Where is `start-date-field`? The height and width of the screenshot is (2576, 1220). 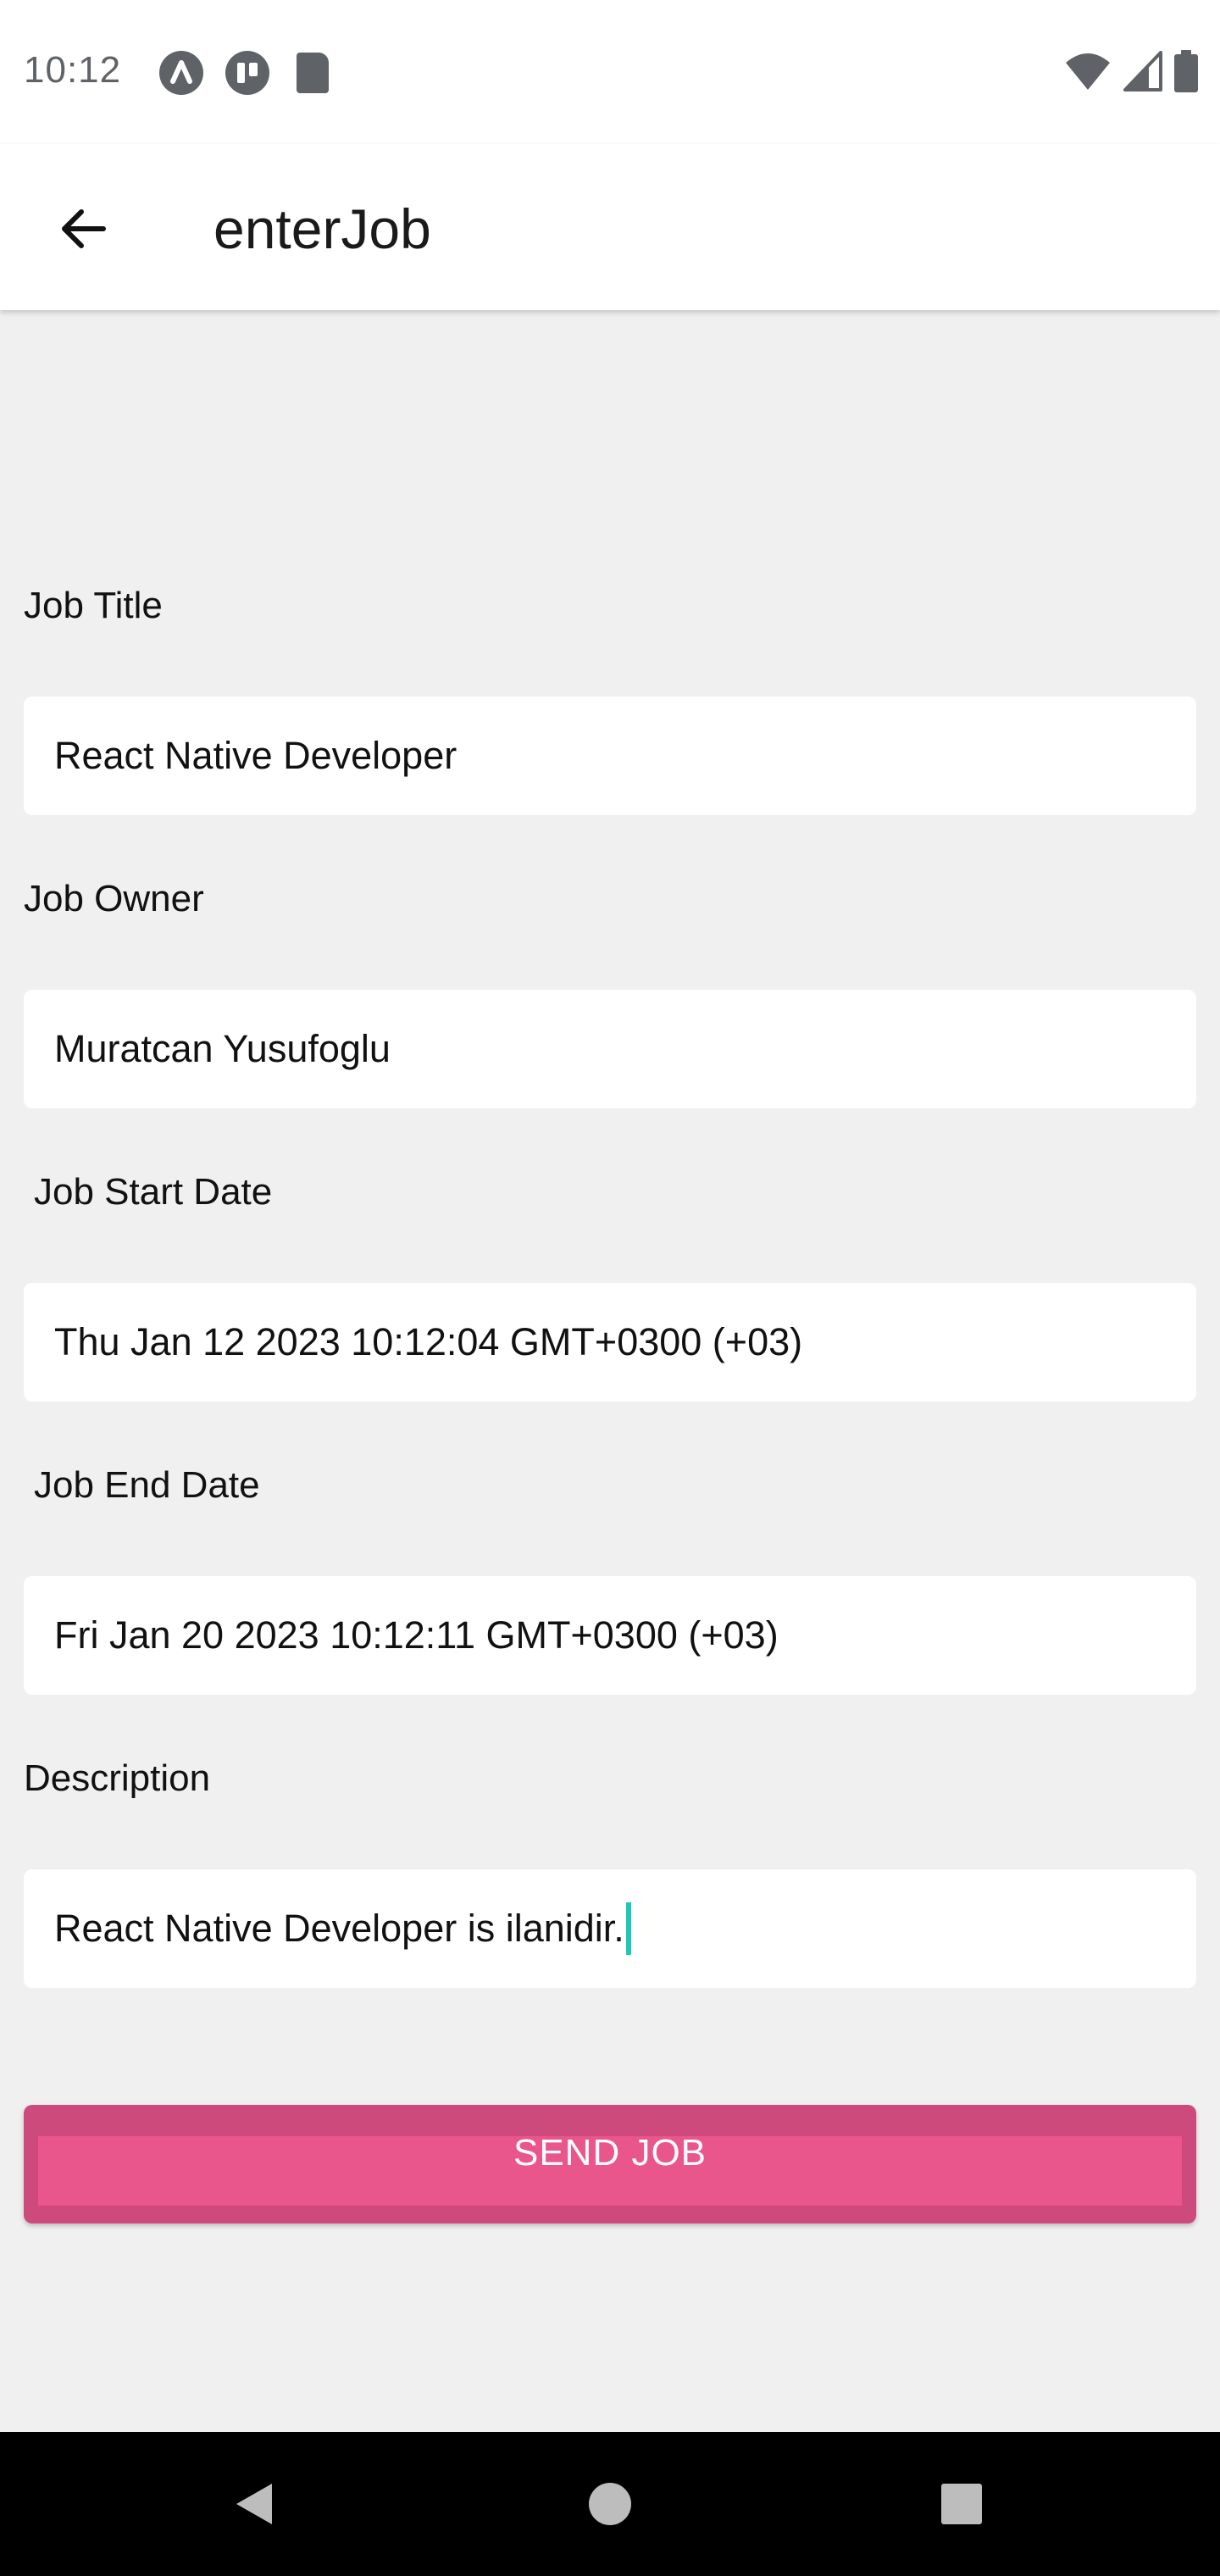 start-date-field is located at coordinates (610, 1342).